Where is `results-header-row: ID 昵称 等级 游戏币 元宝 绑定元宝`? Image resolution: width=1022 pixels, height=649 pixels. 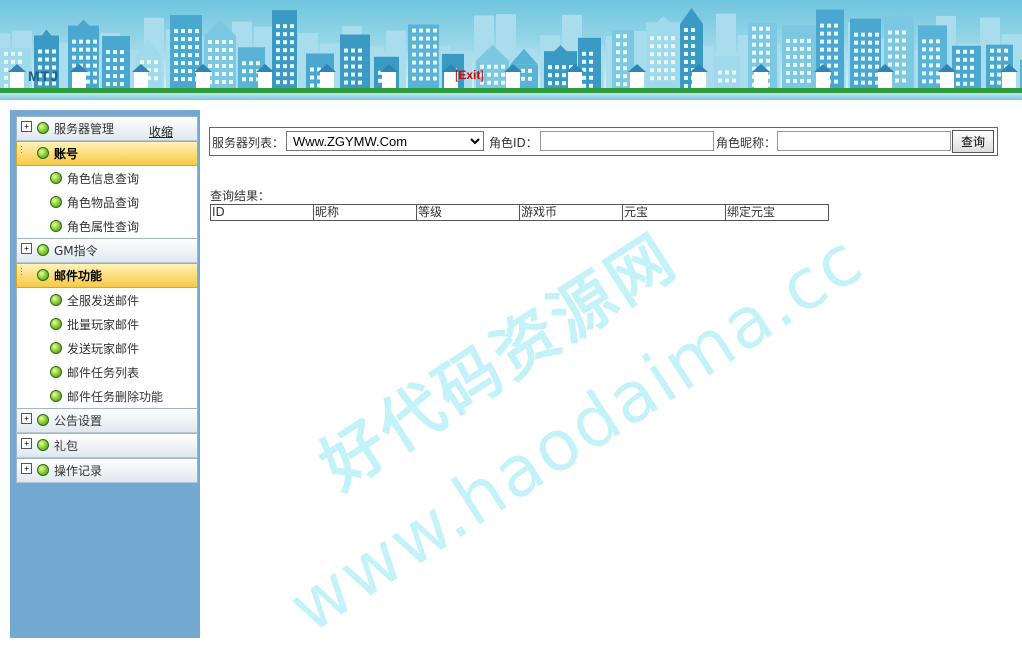 results-header-row: ID 昵称 等级 游戏币 元宝 绑定元宝 is located at coordinates (519, 212).